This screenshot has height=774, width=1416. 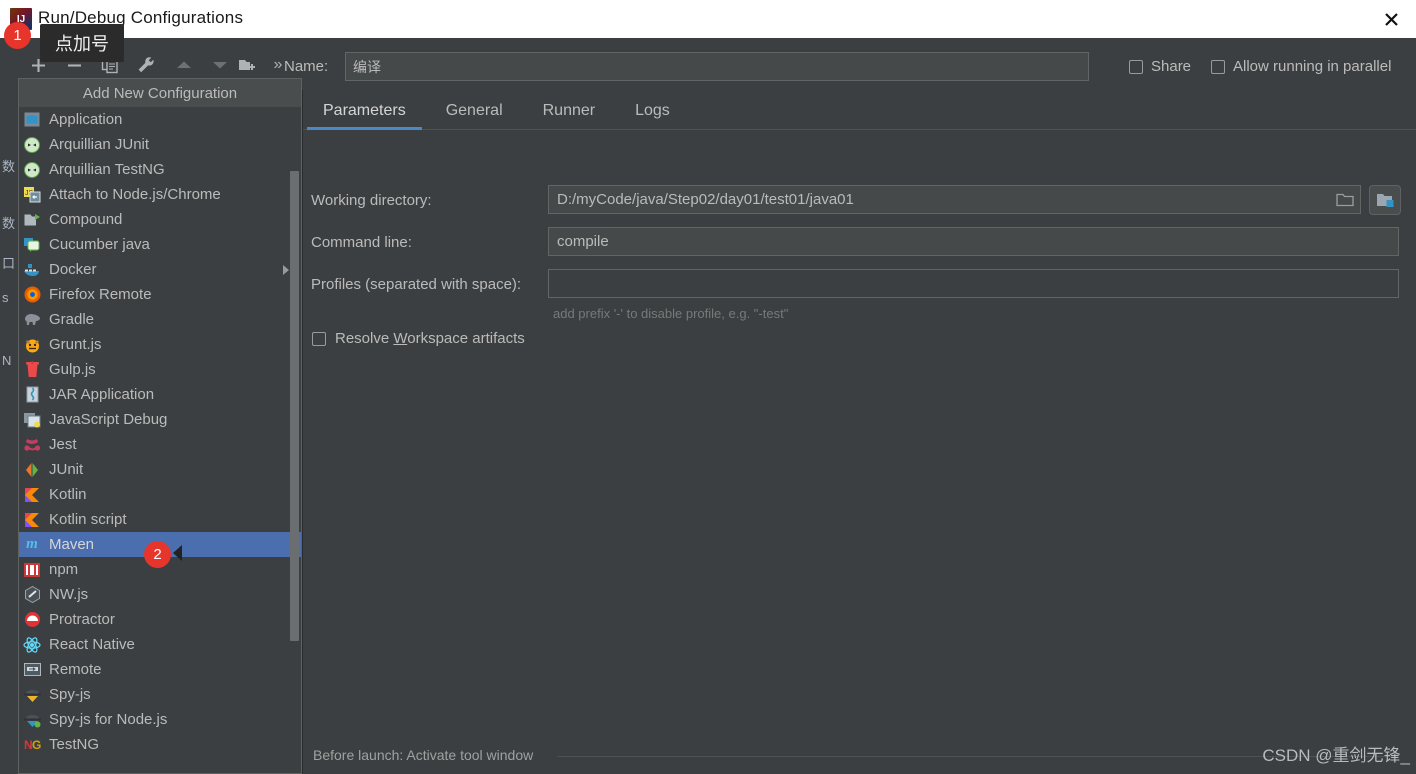 What do you see at coordinates (306, 66) in the screenshot?
I see `name-label: Name:` at bounding box center [306, 66].